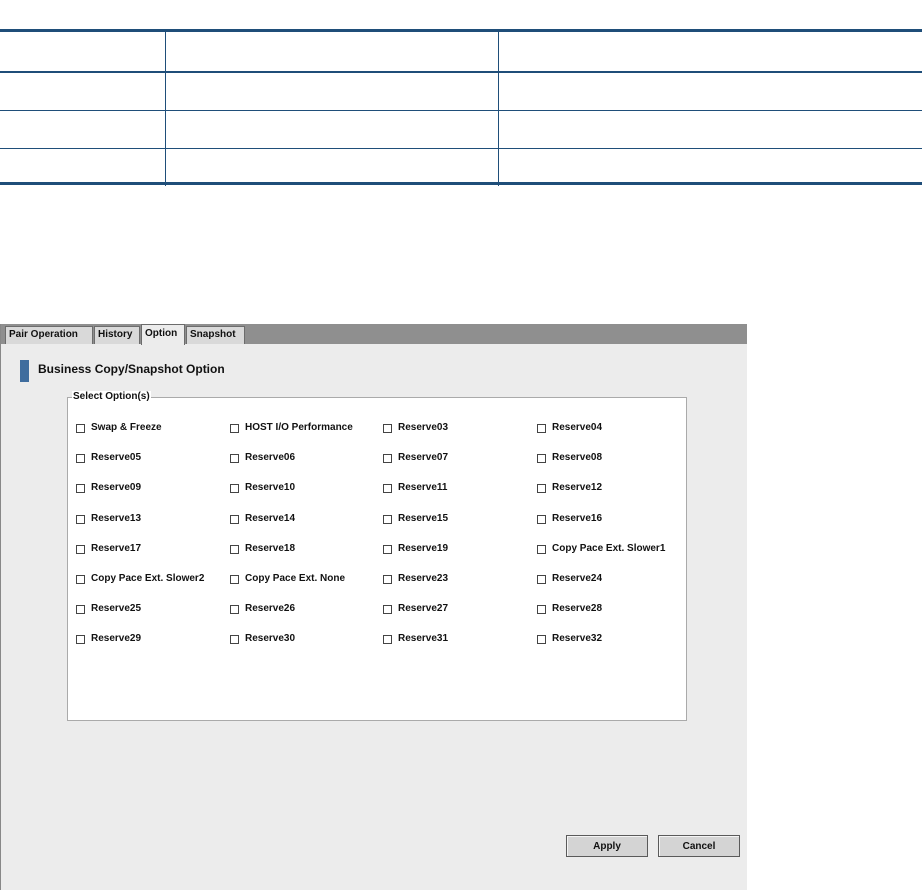 This screenshot has width=923, height=890. I want to click on option-checkbox: Reserve27, so click(415, 609).